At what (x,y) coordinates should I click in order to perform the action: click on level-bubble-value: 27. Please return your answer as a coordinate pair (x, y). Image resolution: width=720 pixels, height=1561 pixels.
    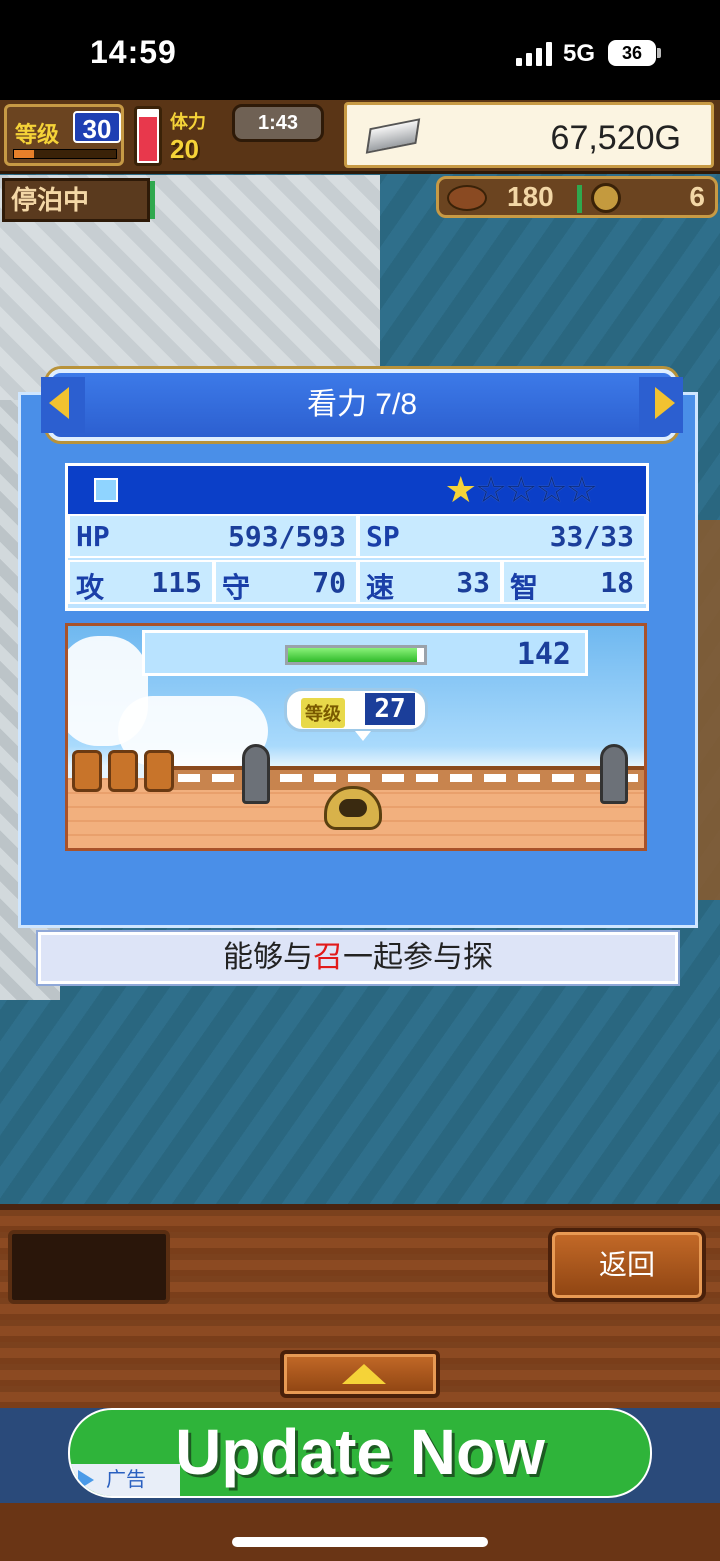
    Looking at the image, I should click on (390, 709).